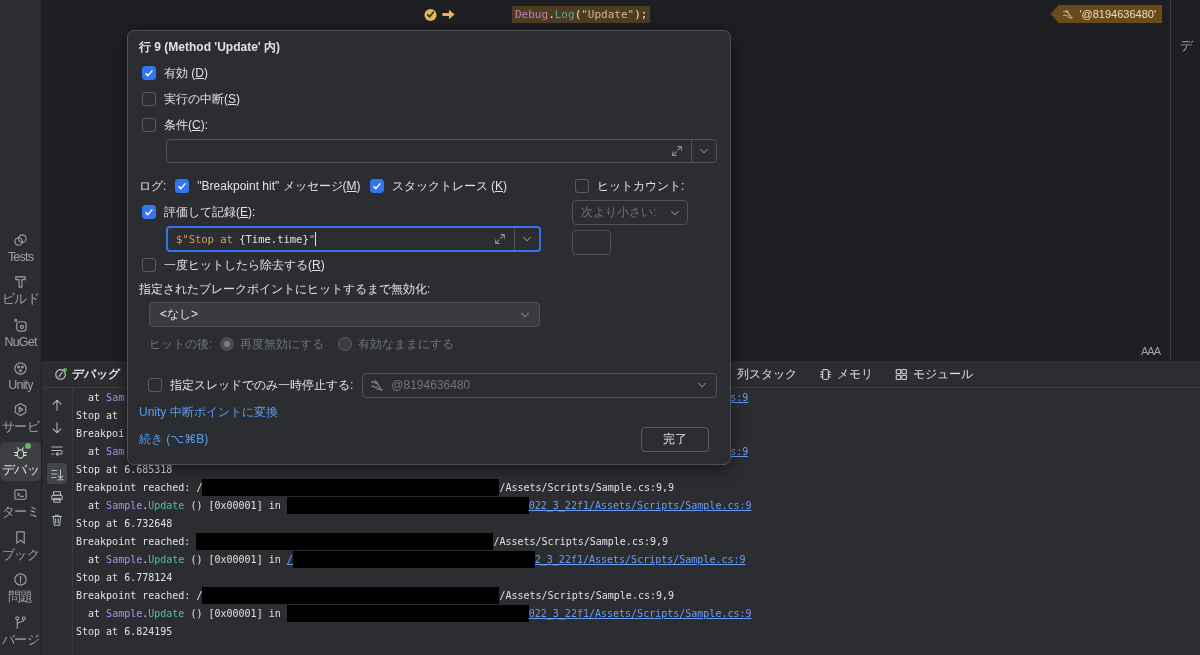 This screenshot has height=655, width=1200. I want to click on tests-icon, so click(20, 241).